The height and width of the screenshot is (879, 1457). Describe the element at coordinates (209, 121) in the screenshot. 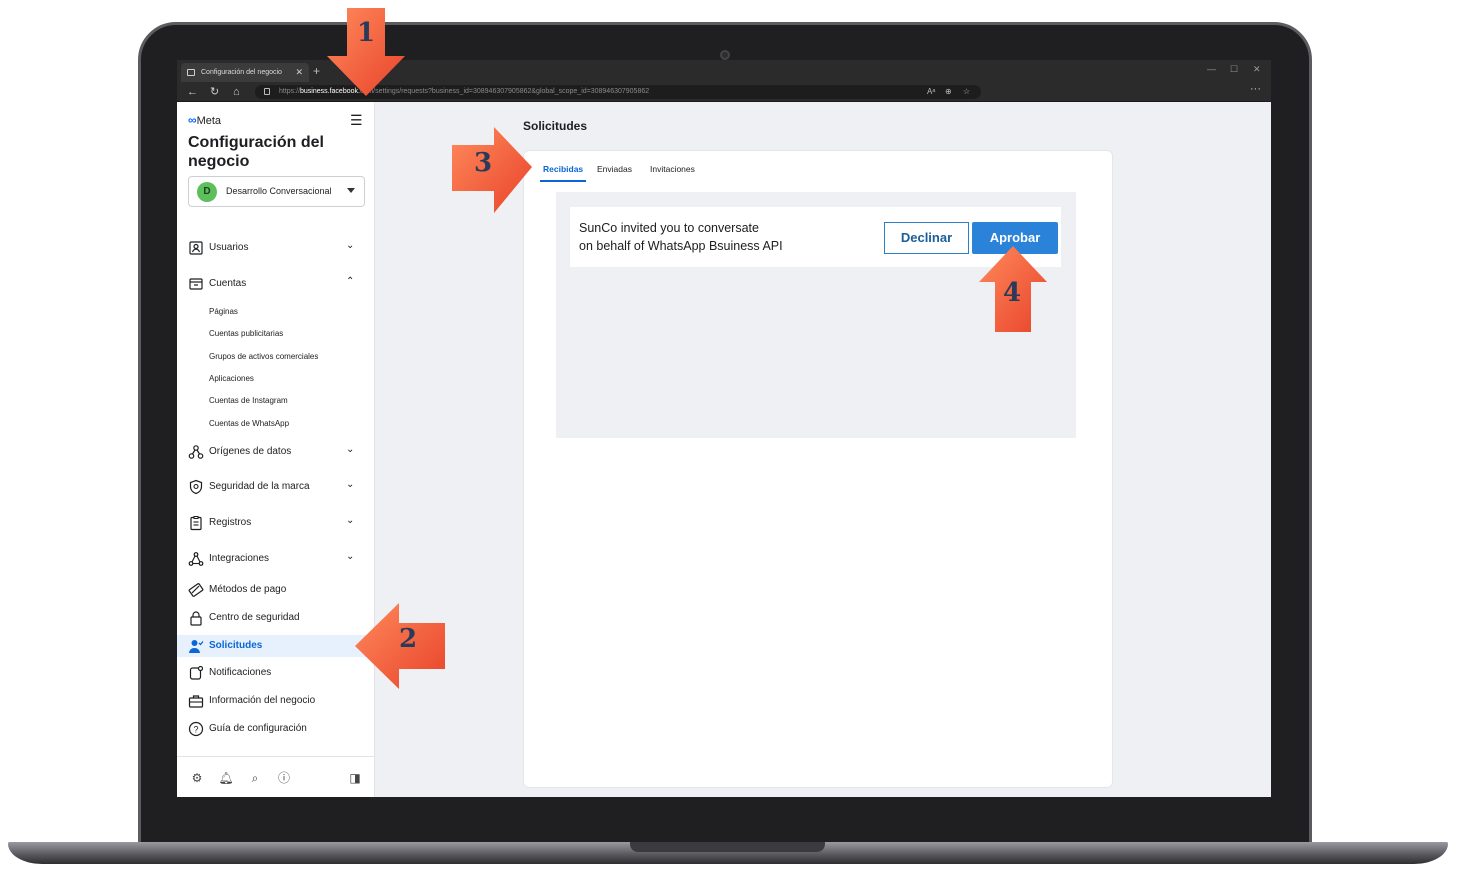

I see `meta-logo-text: Meta` at that location.